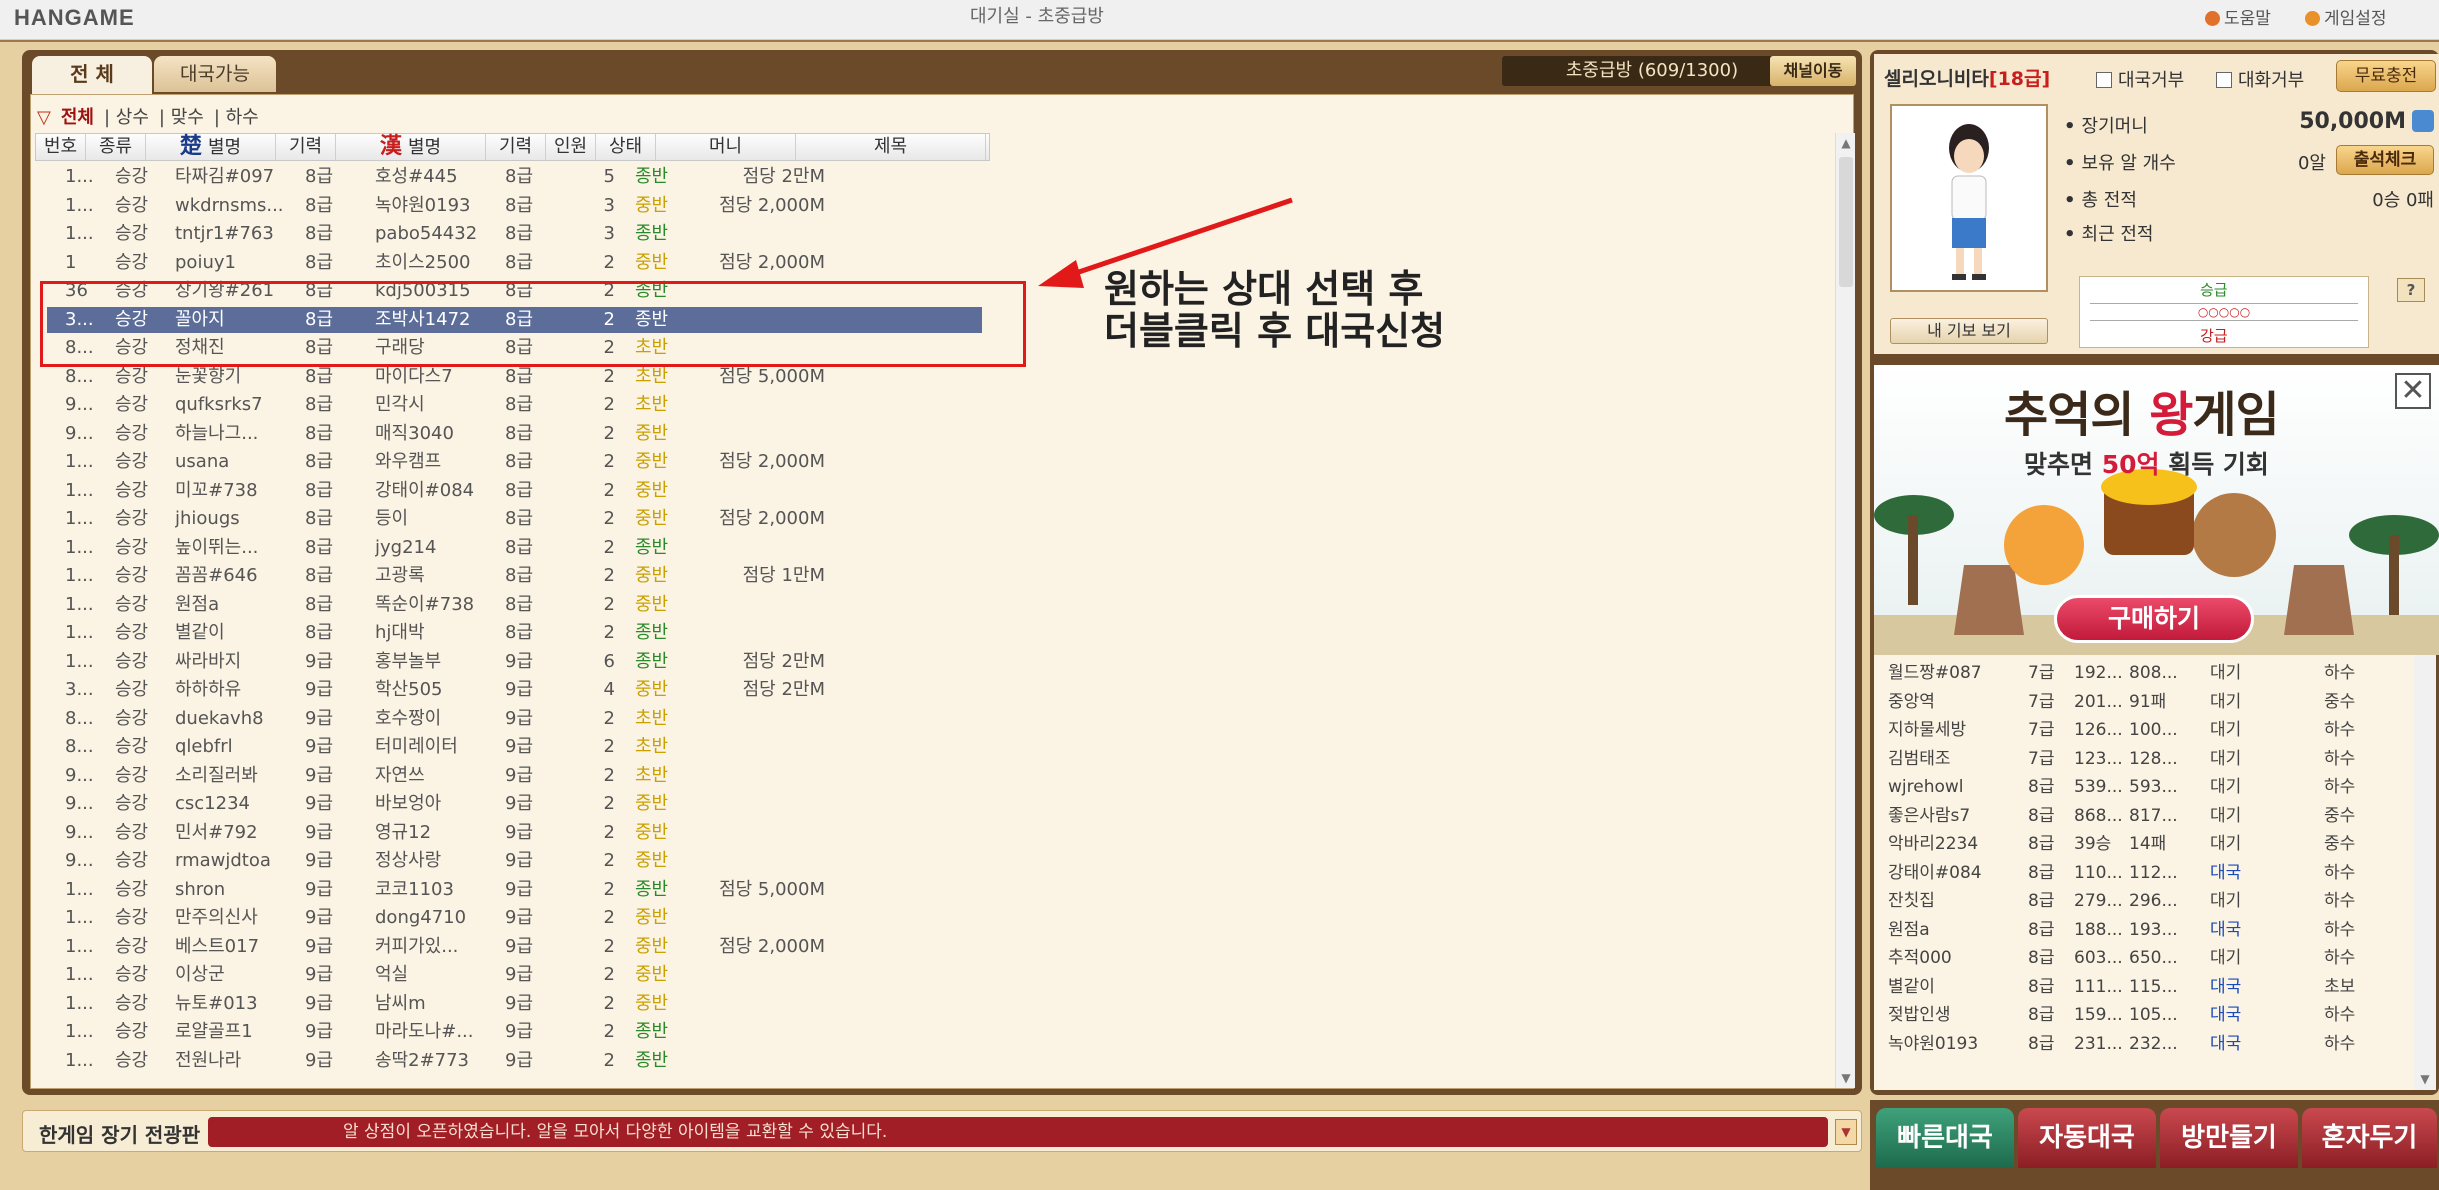  What do you see at coordinates (2144, 901) in the screenshot?
I see `user-row: 잔칫집 8급 279... 296... 대기 하수` at bounding box center [2144, 901].